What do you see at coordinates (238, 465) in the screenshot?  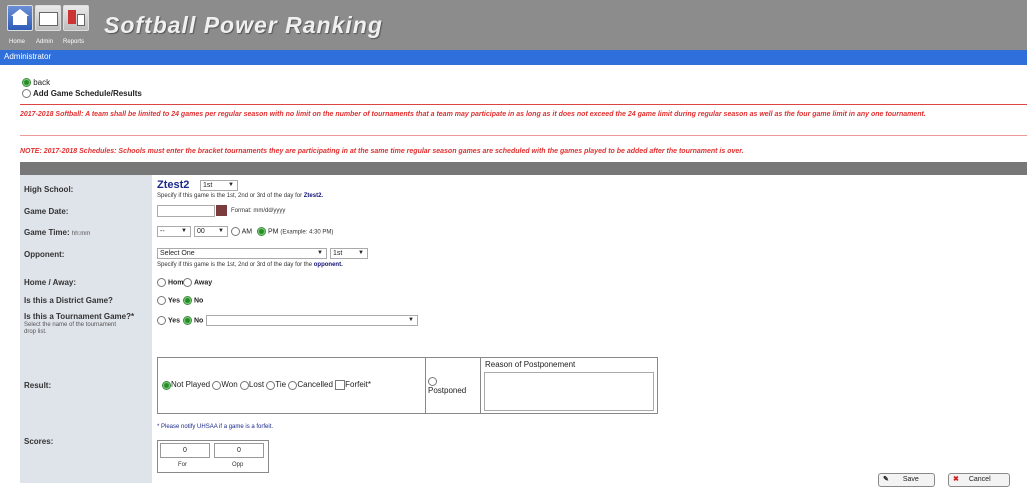 I see `score-opp-label: Opp` at bounding box center [238, 465].